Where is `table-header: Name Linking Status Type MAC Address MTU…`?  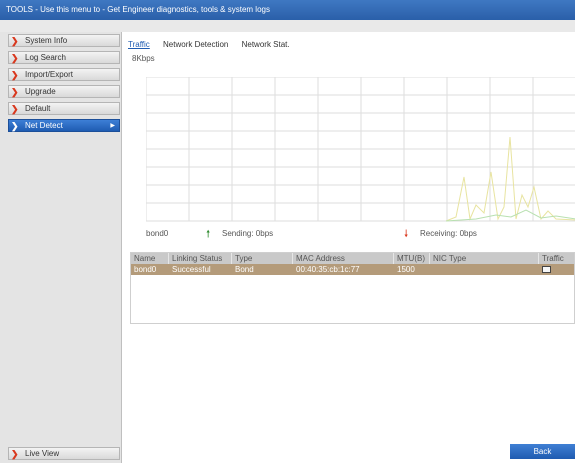
table-header: Name Linking Status Type MAC Address MTU… is located at coordinates (352, 258).